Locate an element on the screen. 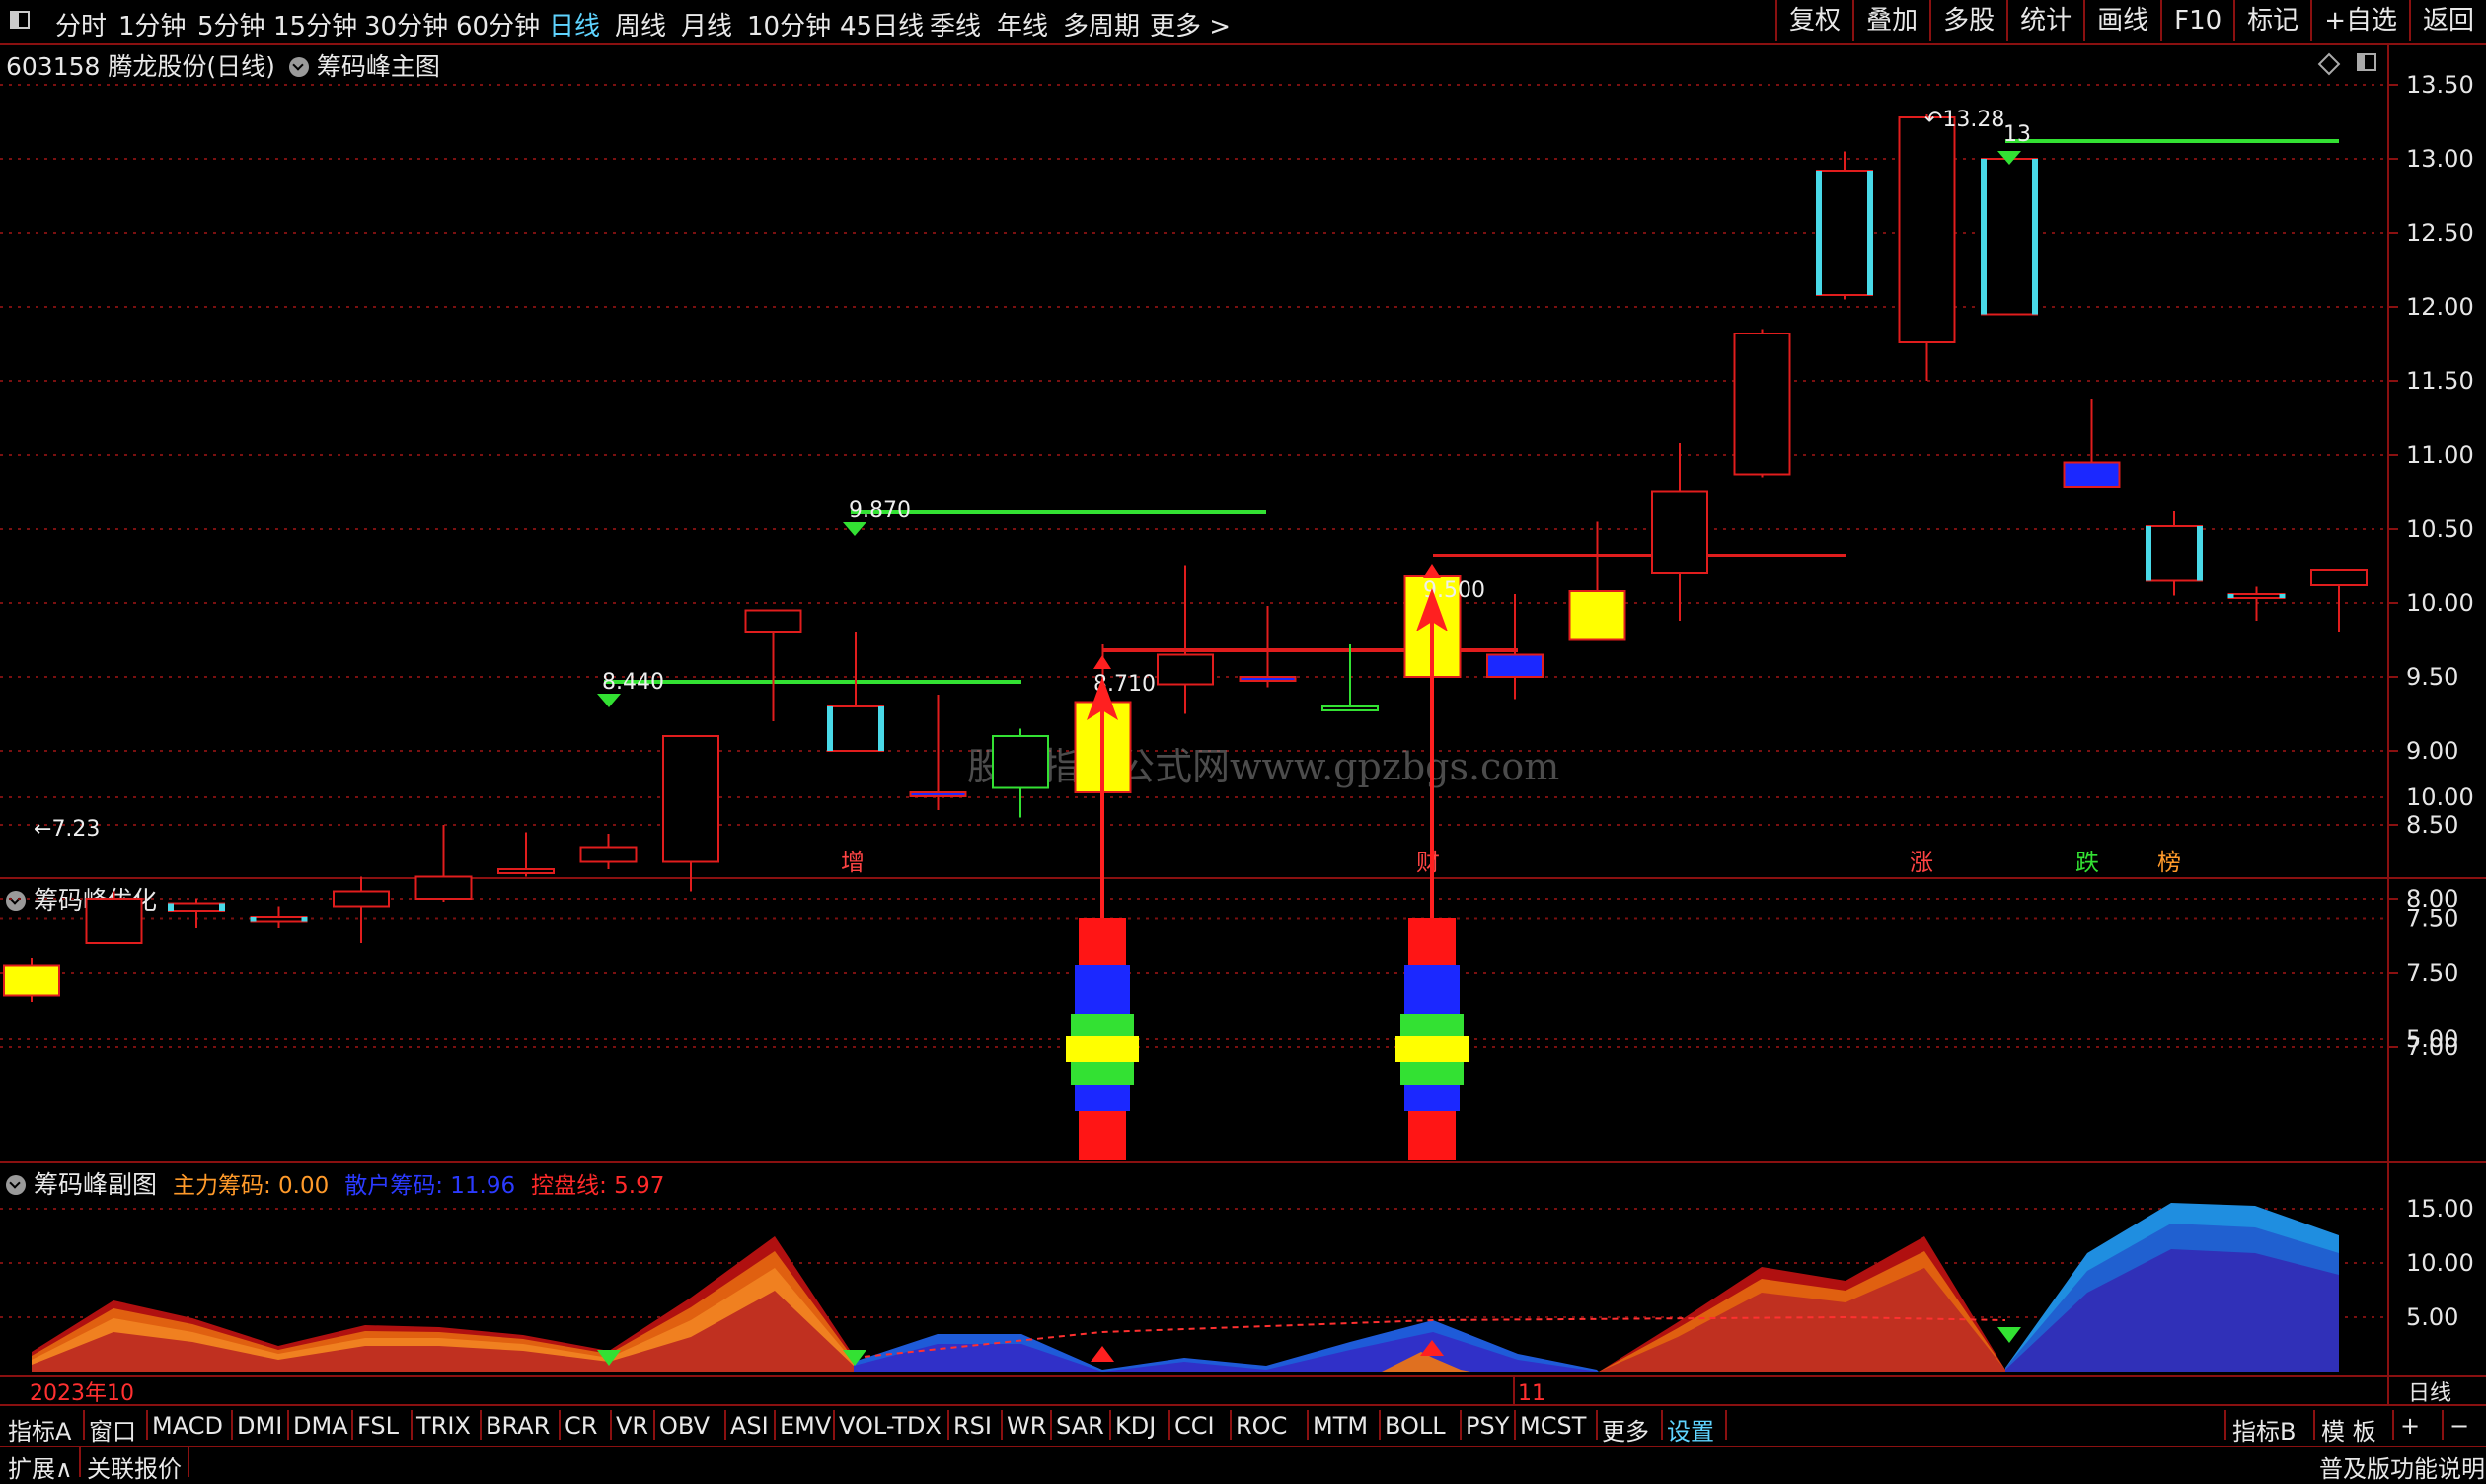 This screenshot has width=2486, height=1484. sell-signal-icon is located at coordinates (609, 700).